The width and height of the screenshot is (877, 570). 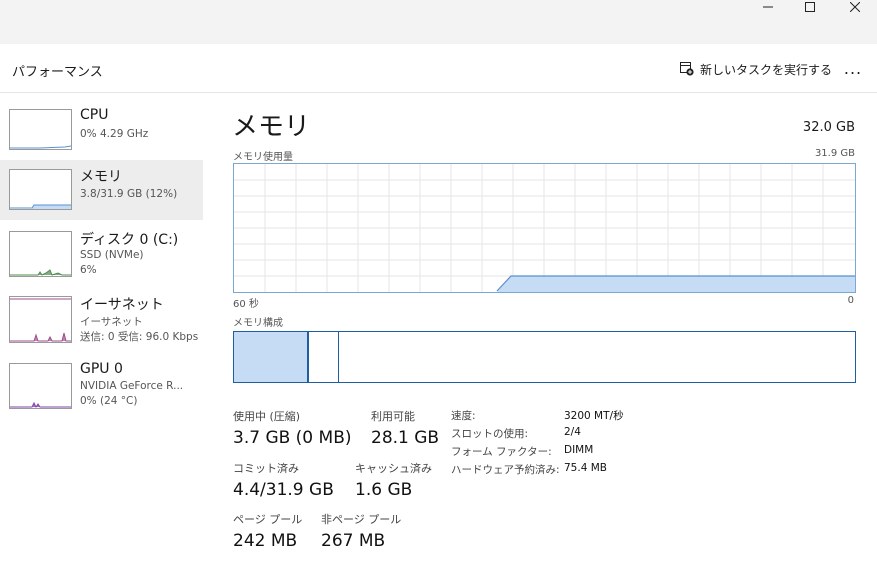 I want to click on sidebar-item-memory: メモリ 3.8/31.9 GB (12%), so click(x=101, y=190).